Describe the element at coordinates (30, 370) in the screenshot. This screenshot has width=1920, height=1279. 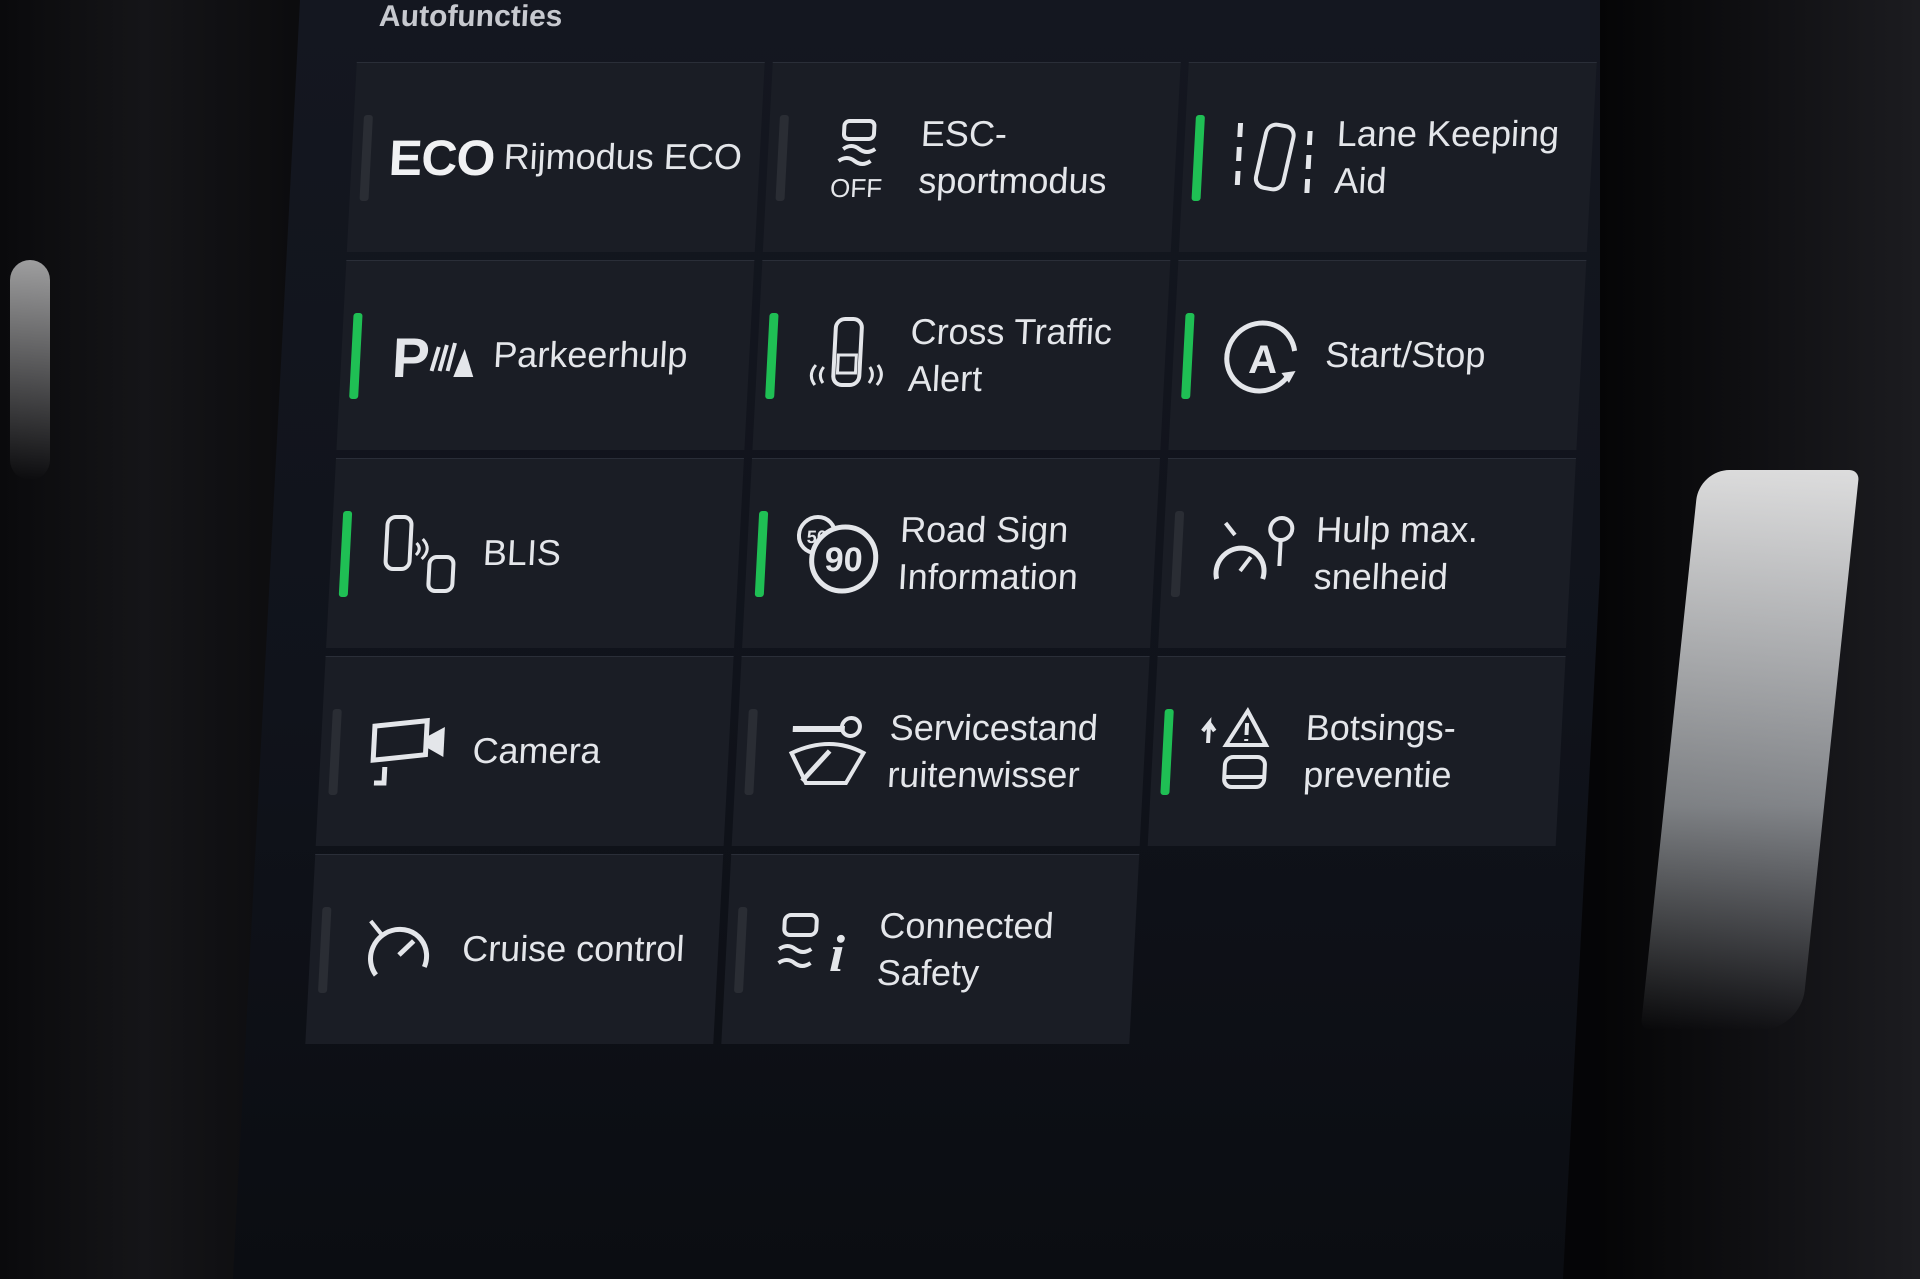
I see `reflection-glare` at that location.